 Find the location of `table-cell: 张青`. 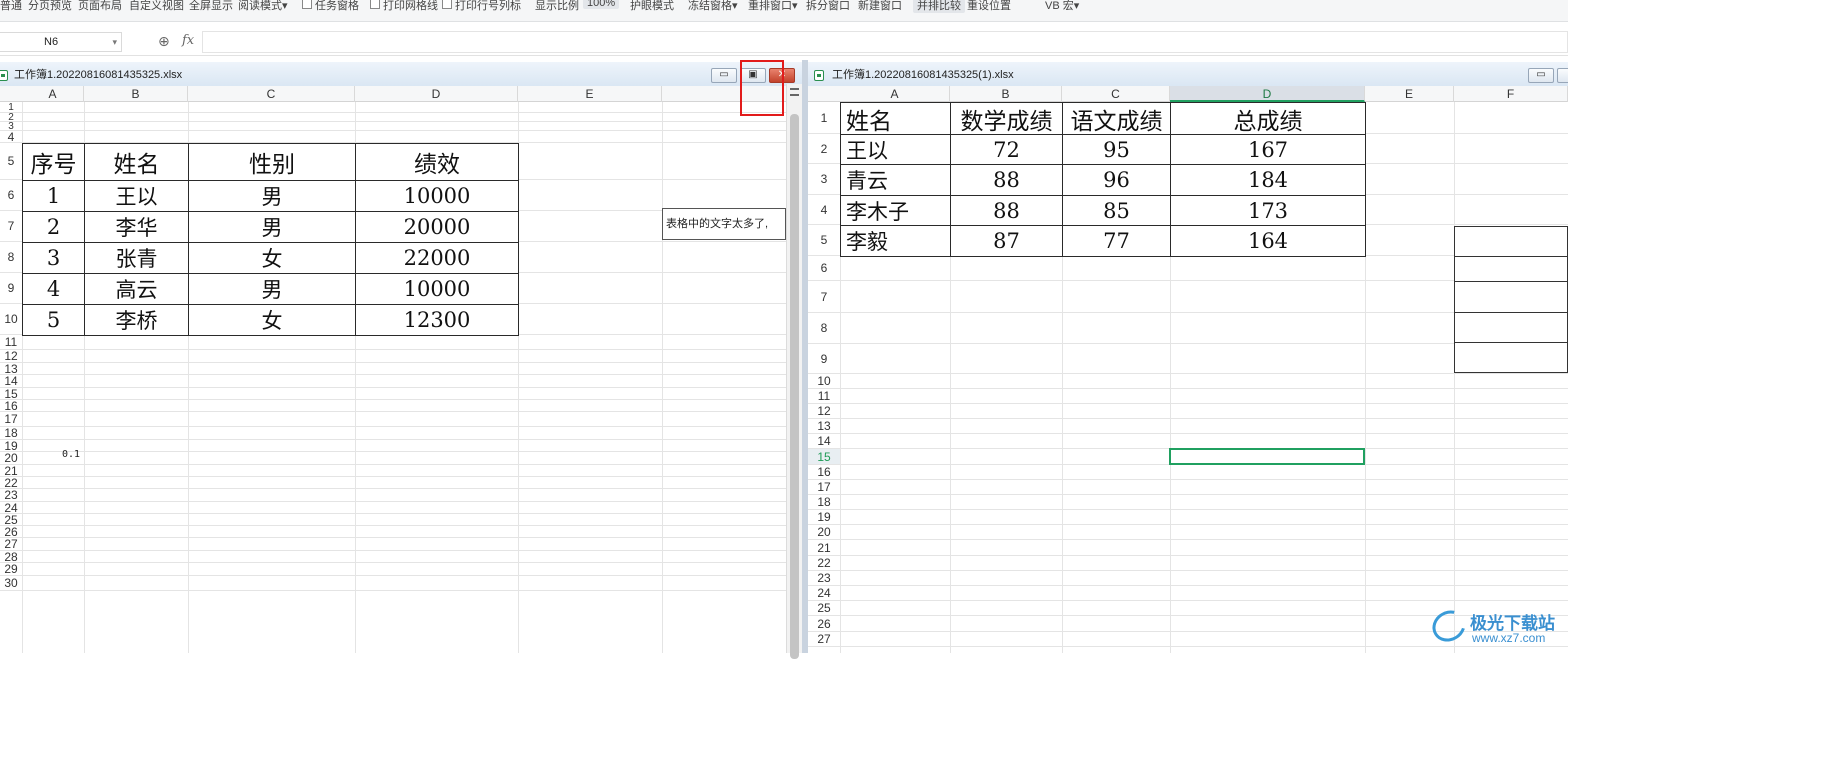

table-cell: 张青 is located at coordinates (136, 258).